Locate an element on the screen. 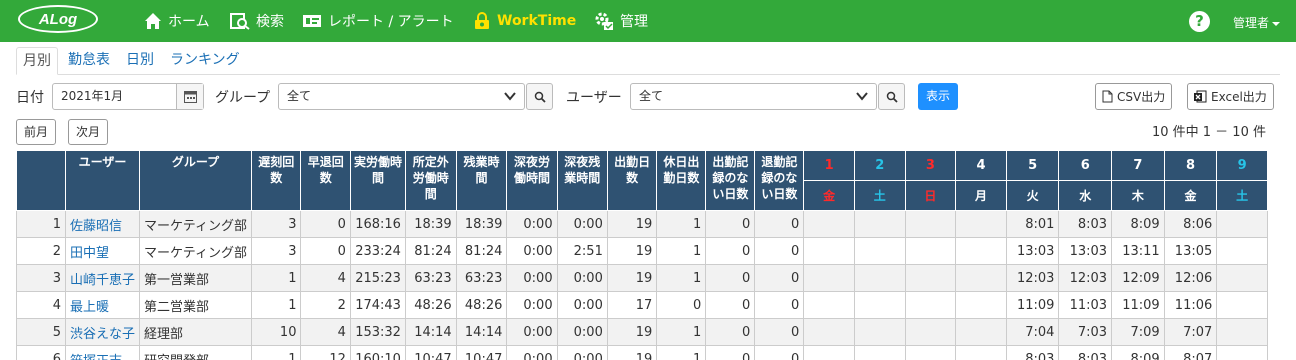 The width and height of the screenshot is (1296, 360). day-cell: 13:05 is located at coordinates (1190, 251).